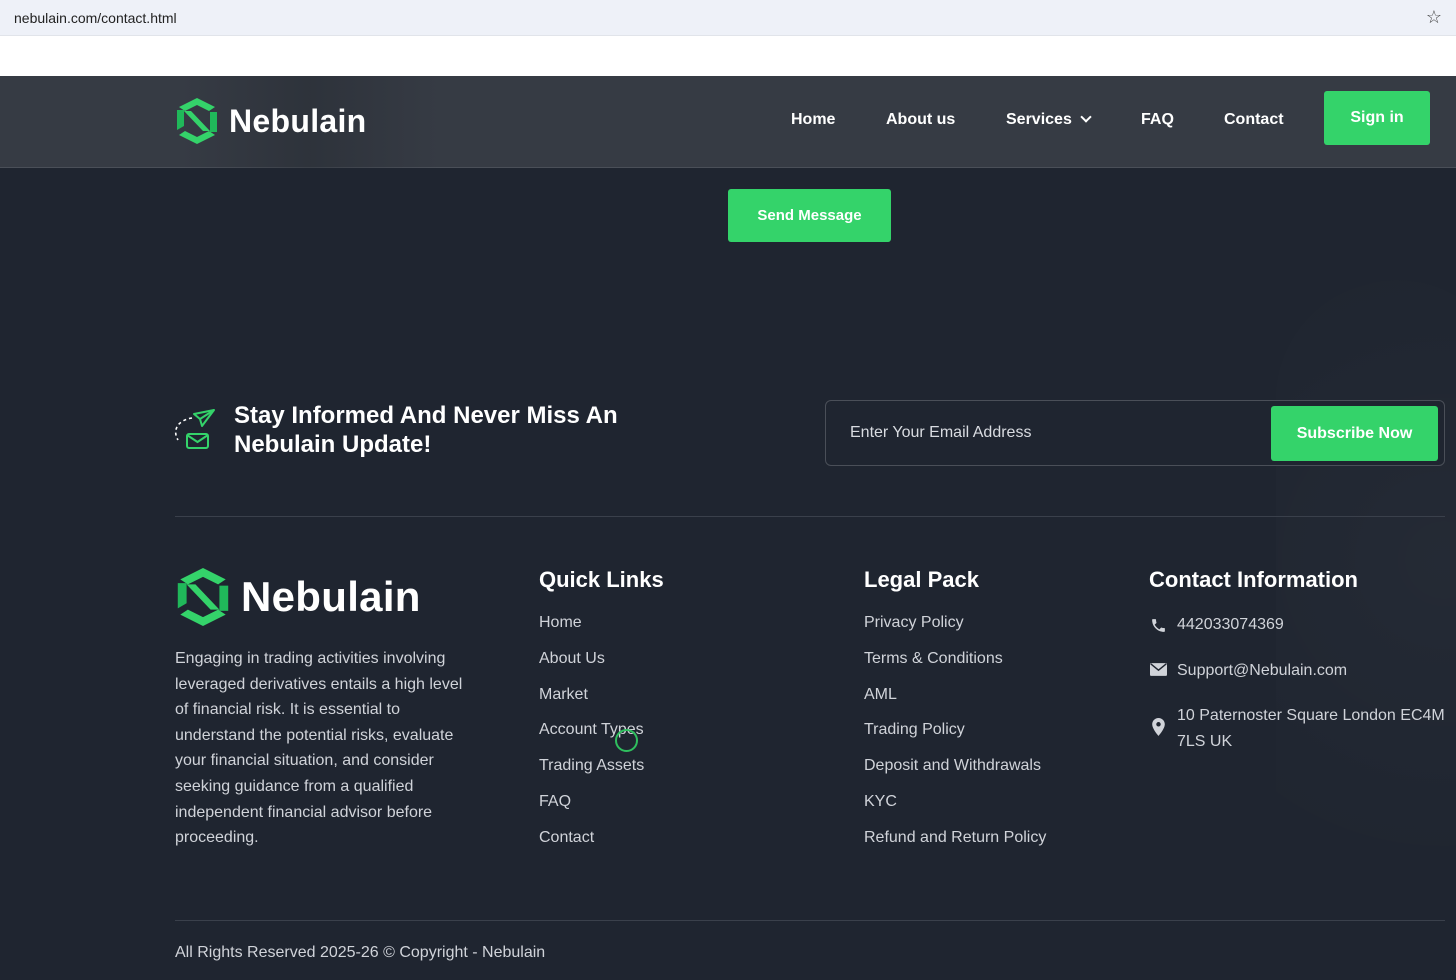  I want to click on browser-address-bar: nebulain.com/contact.html ☆, so click(728, 18).